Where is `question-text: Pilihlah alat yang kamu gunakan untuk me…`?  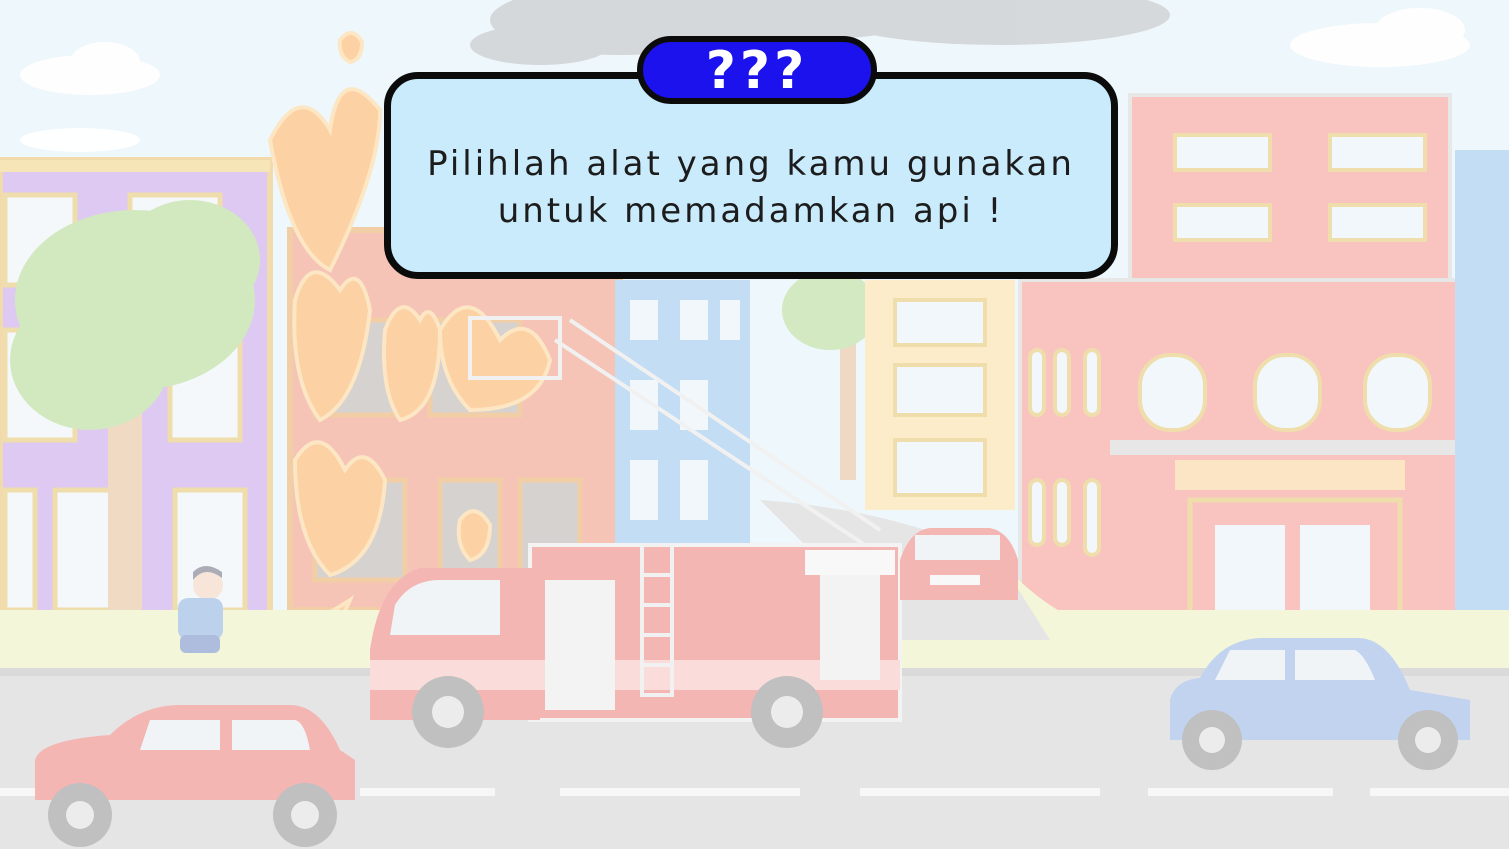
question-text: Pilihlah alat yang kamu gunakan untuk me… is located at coordinates (751, 188).